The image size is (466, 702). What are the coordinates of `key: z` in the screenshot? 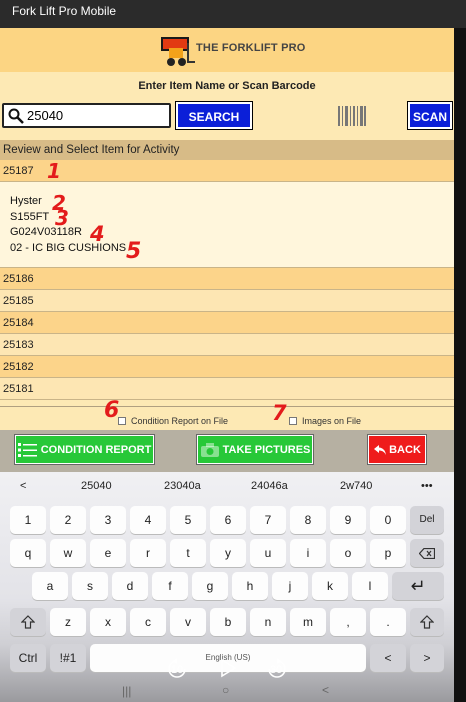 It's located at (68, 622).